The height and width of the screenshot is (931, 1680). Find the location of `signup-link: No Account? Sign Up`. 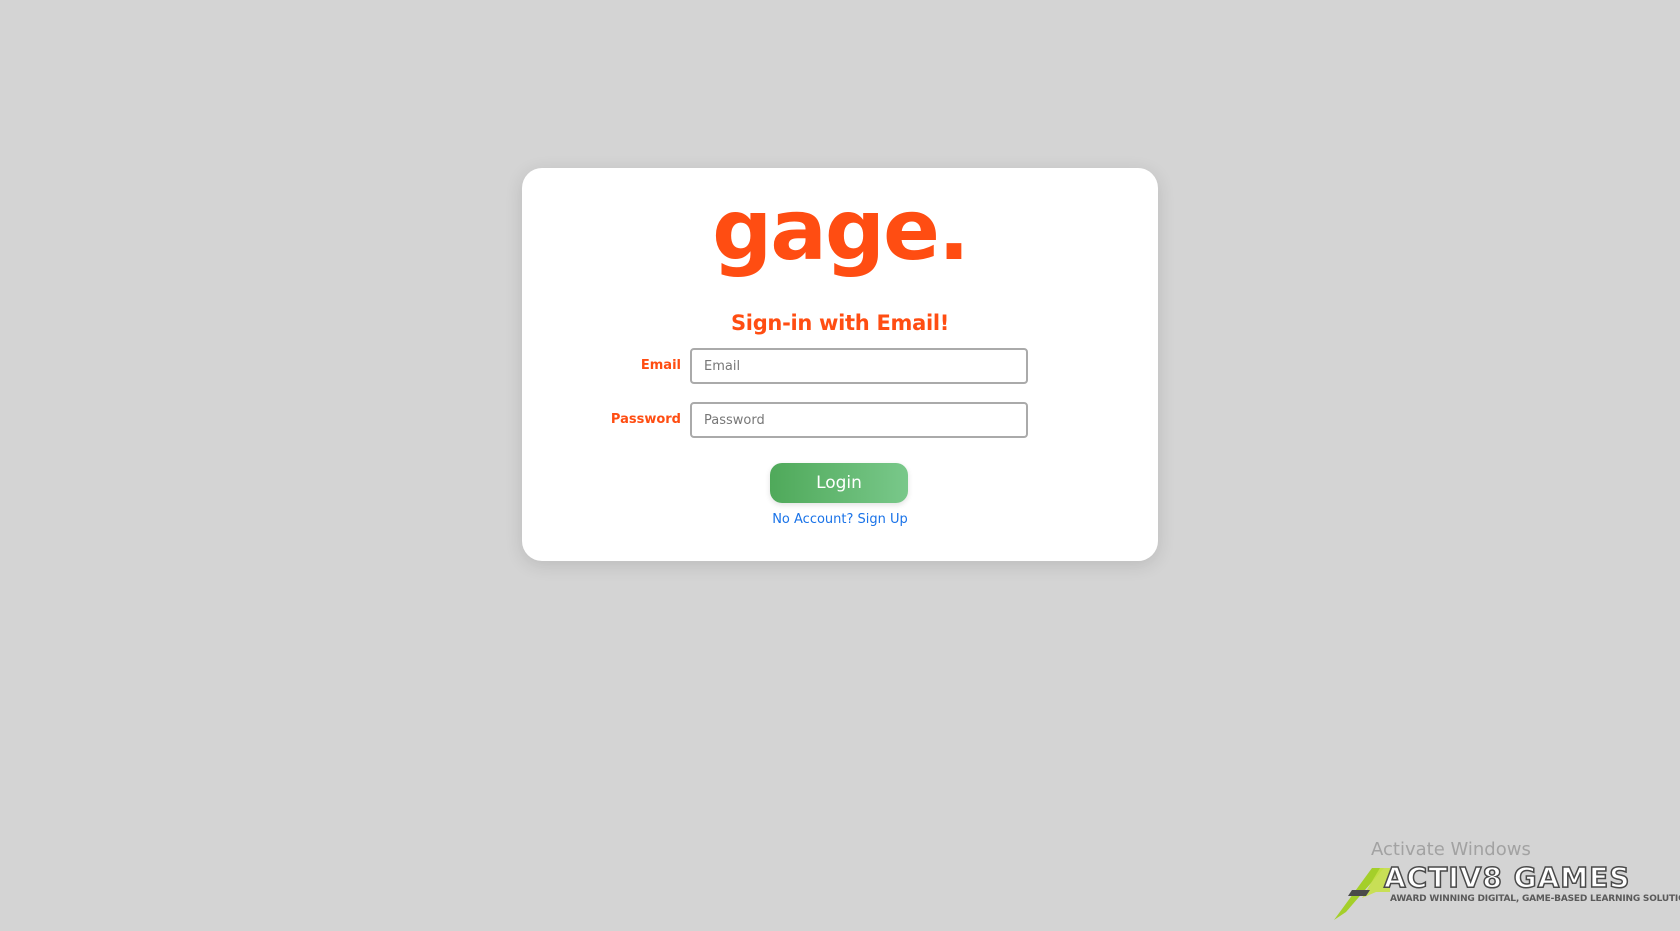

signup-link: No Account? Sign Up is located at coordinates (840, 520).